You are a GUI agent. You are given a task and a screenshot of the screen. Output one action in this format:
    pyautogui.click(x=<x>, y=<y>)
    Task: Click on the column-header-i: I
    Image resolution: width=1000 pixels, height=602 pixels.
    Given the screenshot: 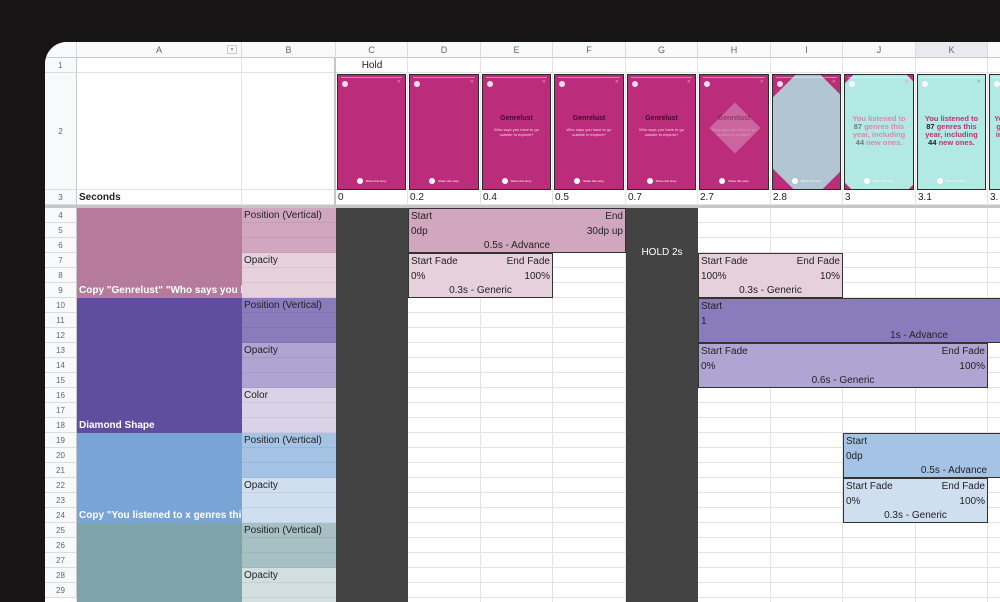 What is the action you would take?
    pyautogui.click(x=807, y=50)
    